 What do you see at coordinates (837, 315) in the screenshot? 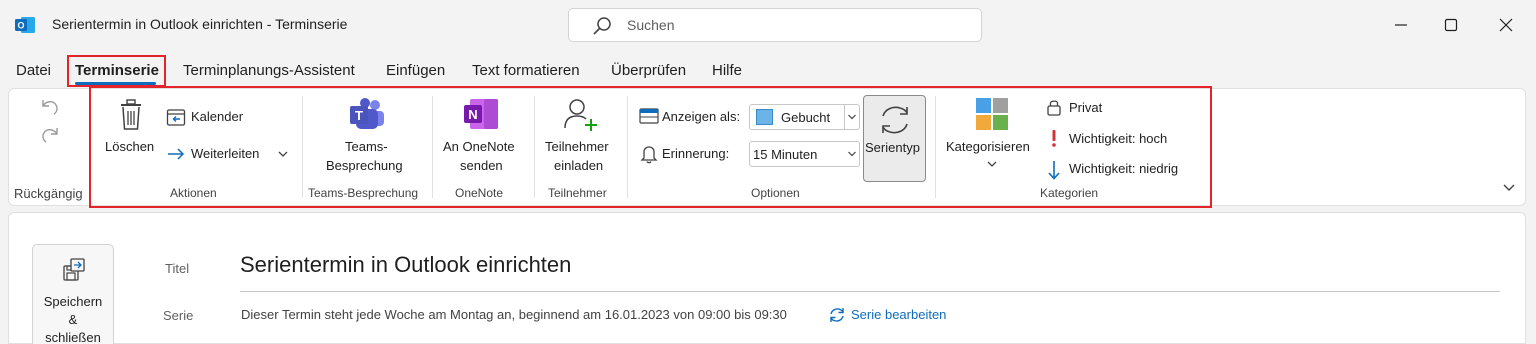
I see `edit-series-icon` at bounding box center [837, 315].